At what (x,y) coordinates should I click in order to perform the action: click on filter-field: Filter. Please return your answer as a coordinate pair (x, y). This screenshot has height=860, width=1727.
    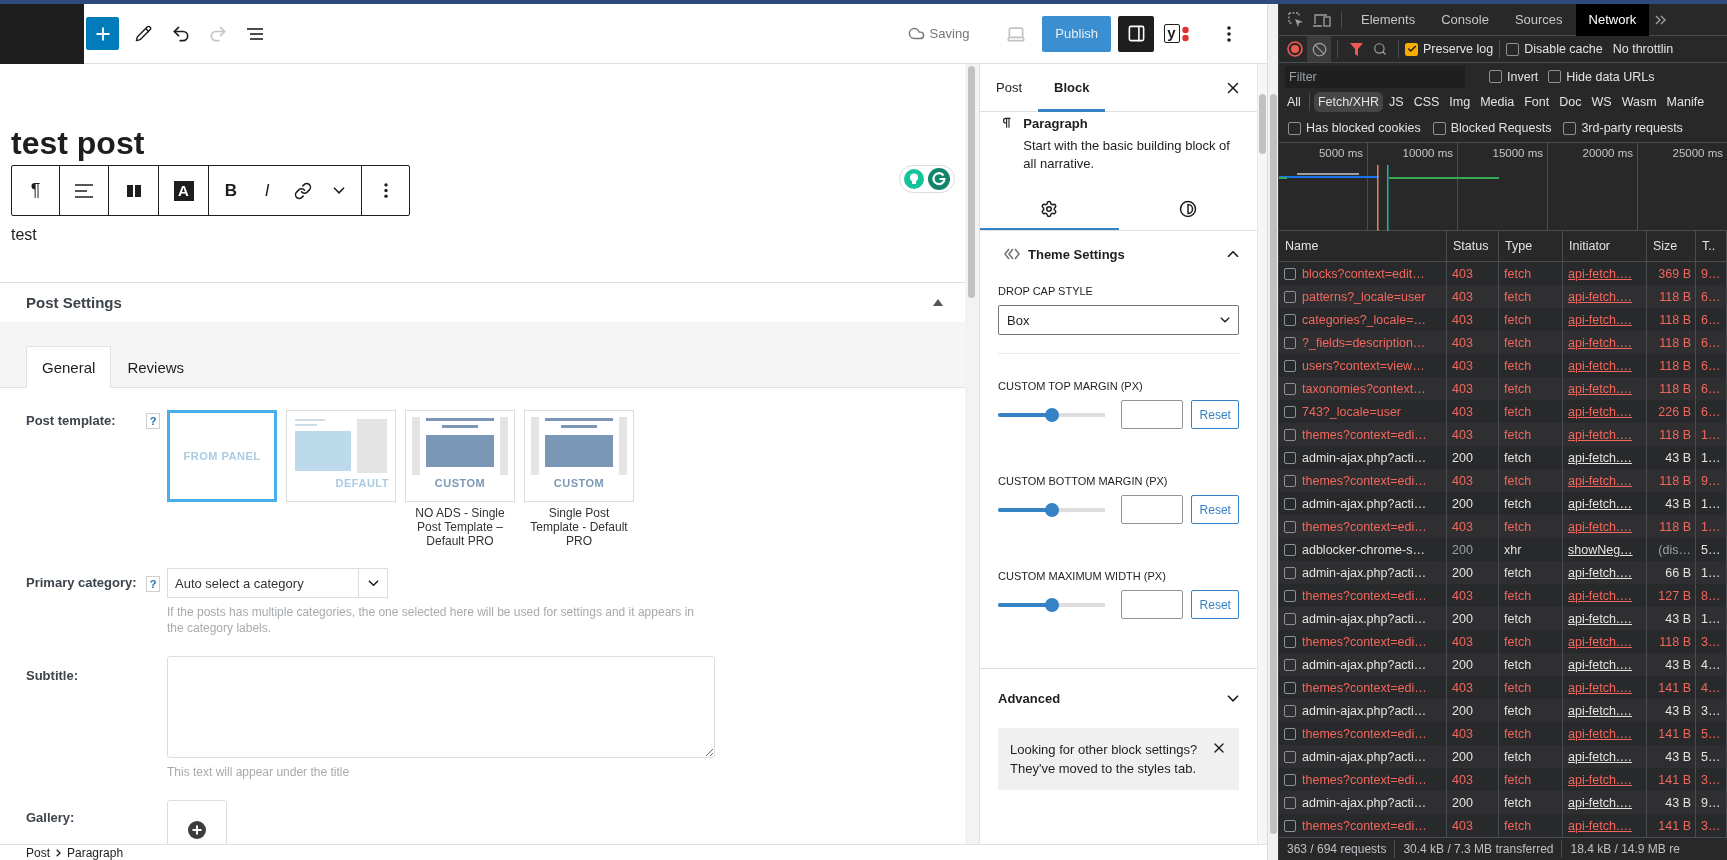
    Looking at the image, I should click on (1375, 76).